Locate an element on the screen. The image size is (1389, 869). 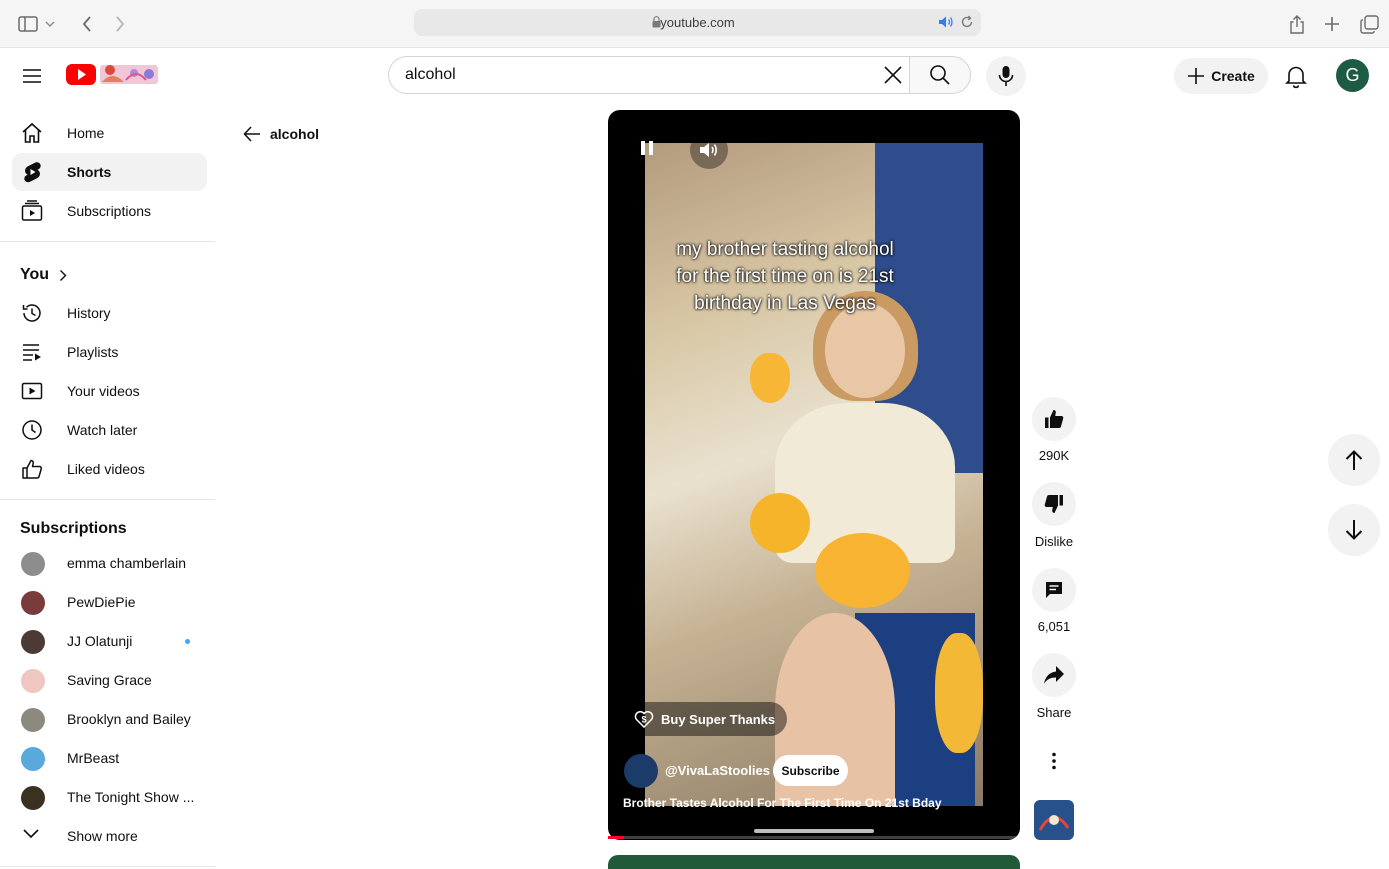
arrow-left-icon is located at coordinates (252, 134).